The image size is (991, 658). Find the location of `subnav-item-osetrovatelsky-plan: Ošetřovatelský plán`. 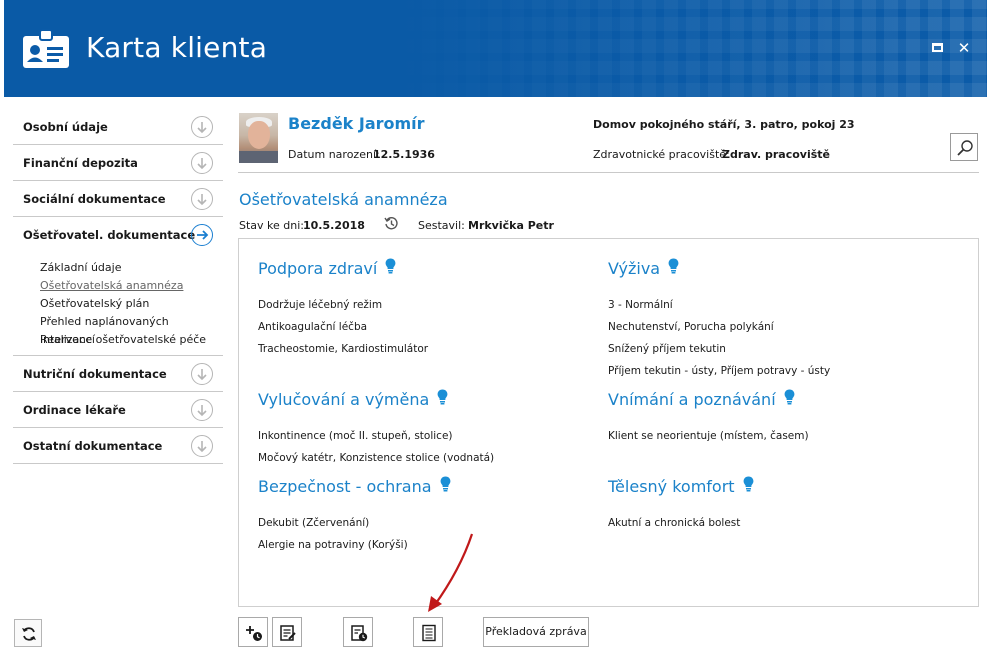

subnav-item-osetrovatelsky-plan: Ošetřovatelský plán is located at coordinates (118, 304).